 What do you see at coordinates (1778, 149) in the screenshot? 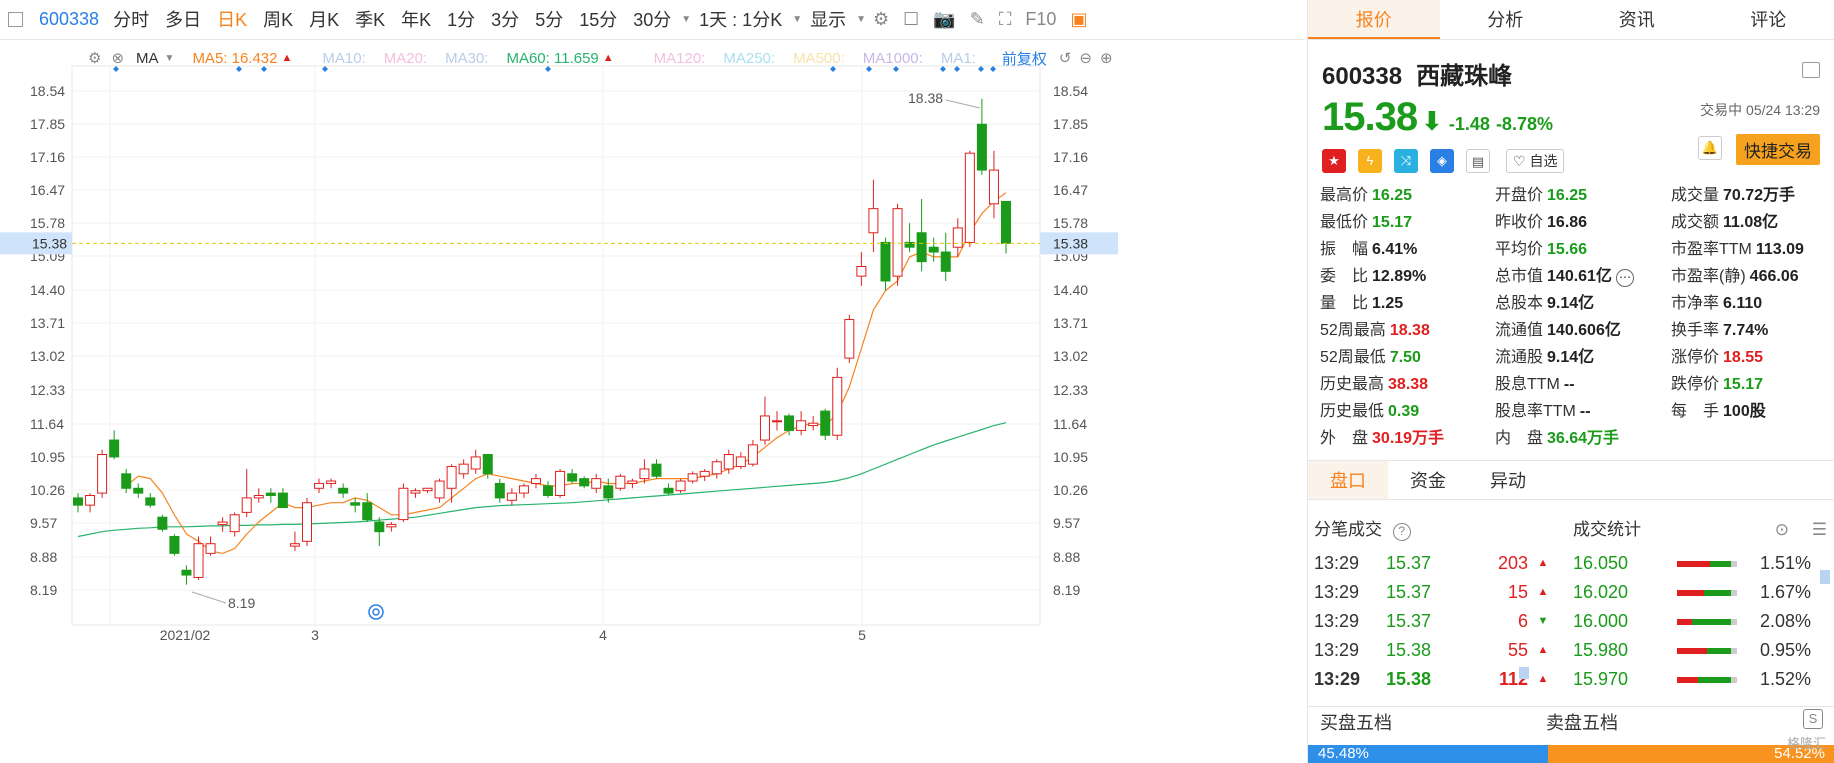
I see `quick-trade-button: 快捷交易` at bounding box center [1778, 149].